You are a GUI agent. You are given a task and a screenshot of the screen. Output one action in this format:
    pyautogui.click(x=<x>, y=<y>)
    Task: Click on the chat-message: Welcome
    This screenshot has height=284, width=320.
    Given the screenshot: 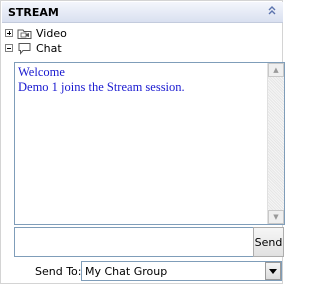 What is the action you would take?
    pyautogui.click(x=41, y=72)
    